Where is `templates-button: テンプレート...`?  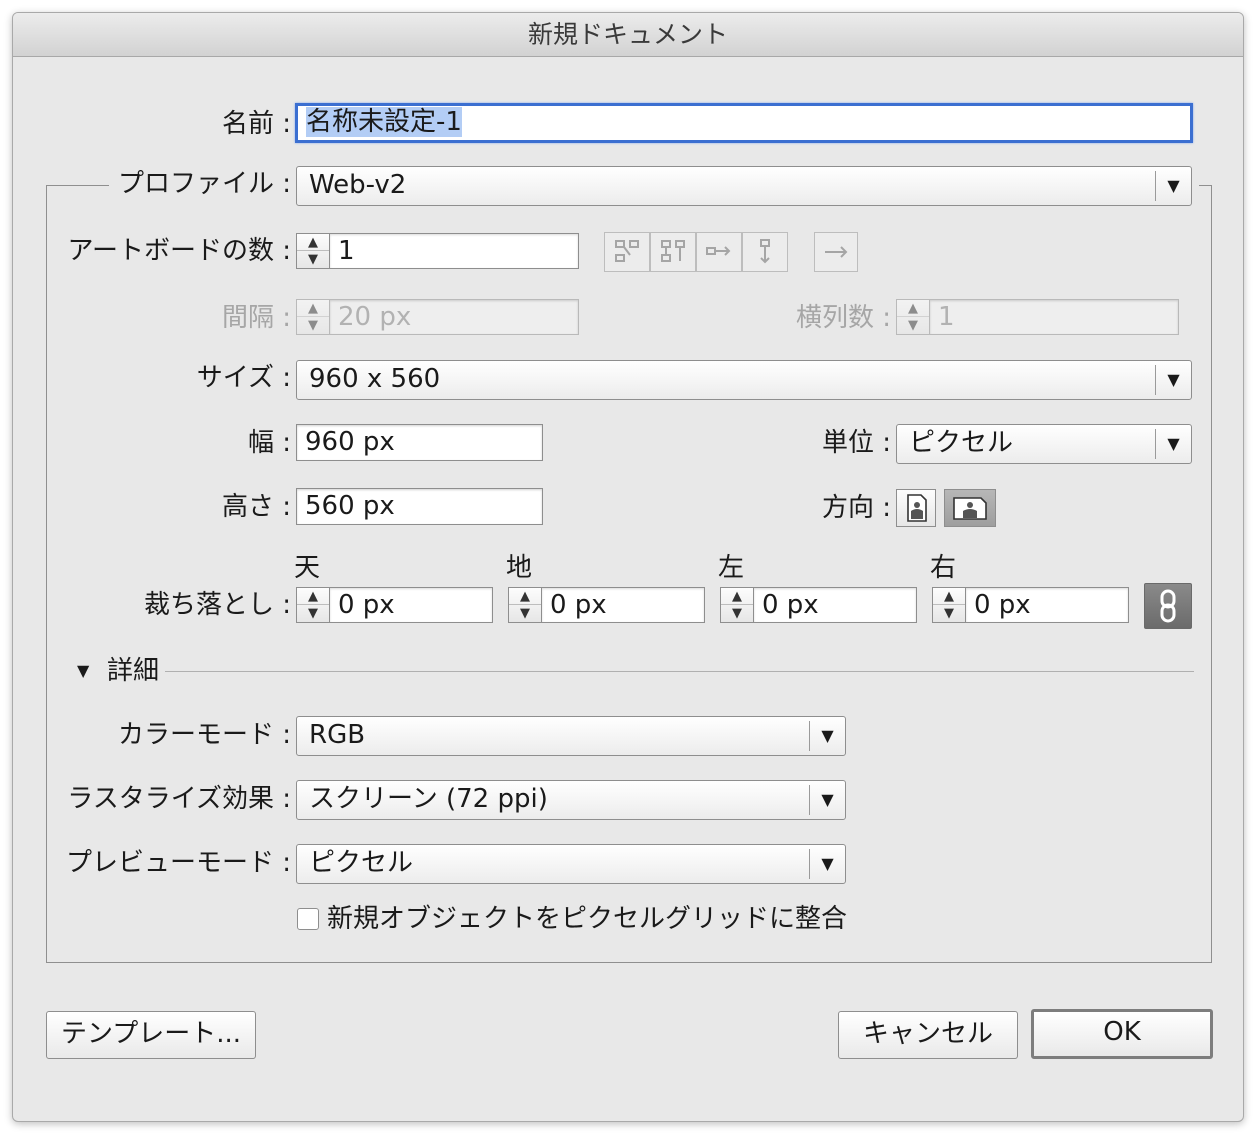 templates-button: テンプレート... is located at coordinates (151, 1035).